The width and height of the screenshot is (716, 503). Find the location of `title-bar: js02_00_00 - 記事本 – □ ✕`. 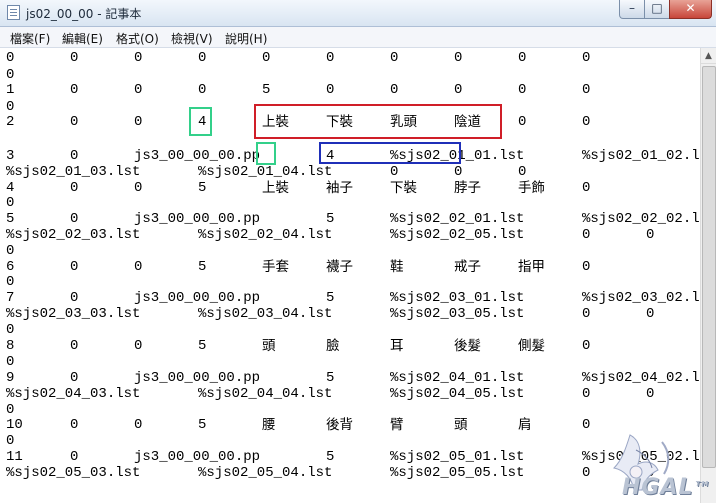

title-bar: js02_00_00 - 記事本 – □ ✕ is located at coordinates (358, 13).